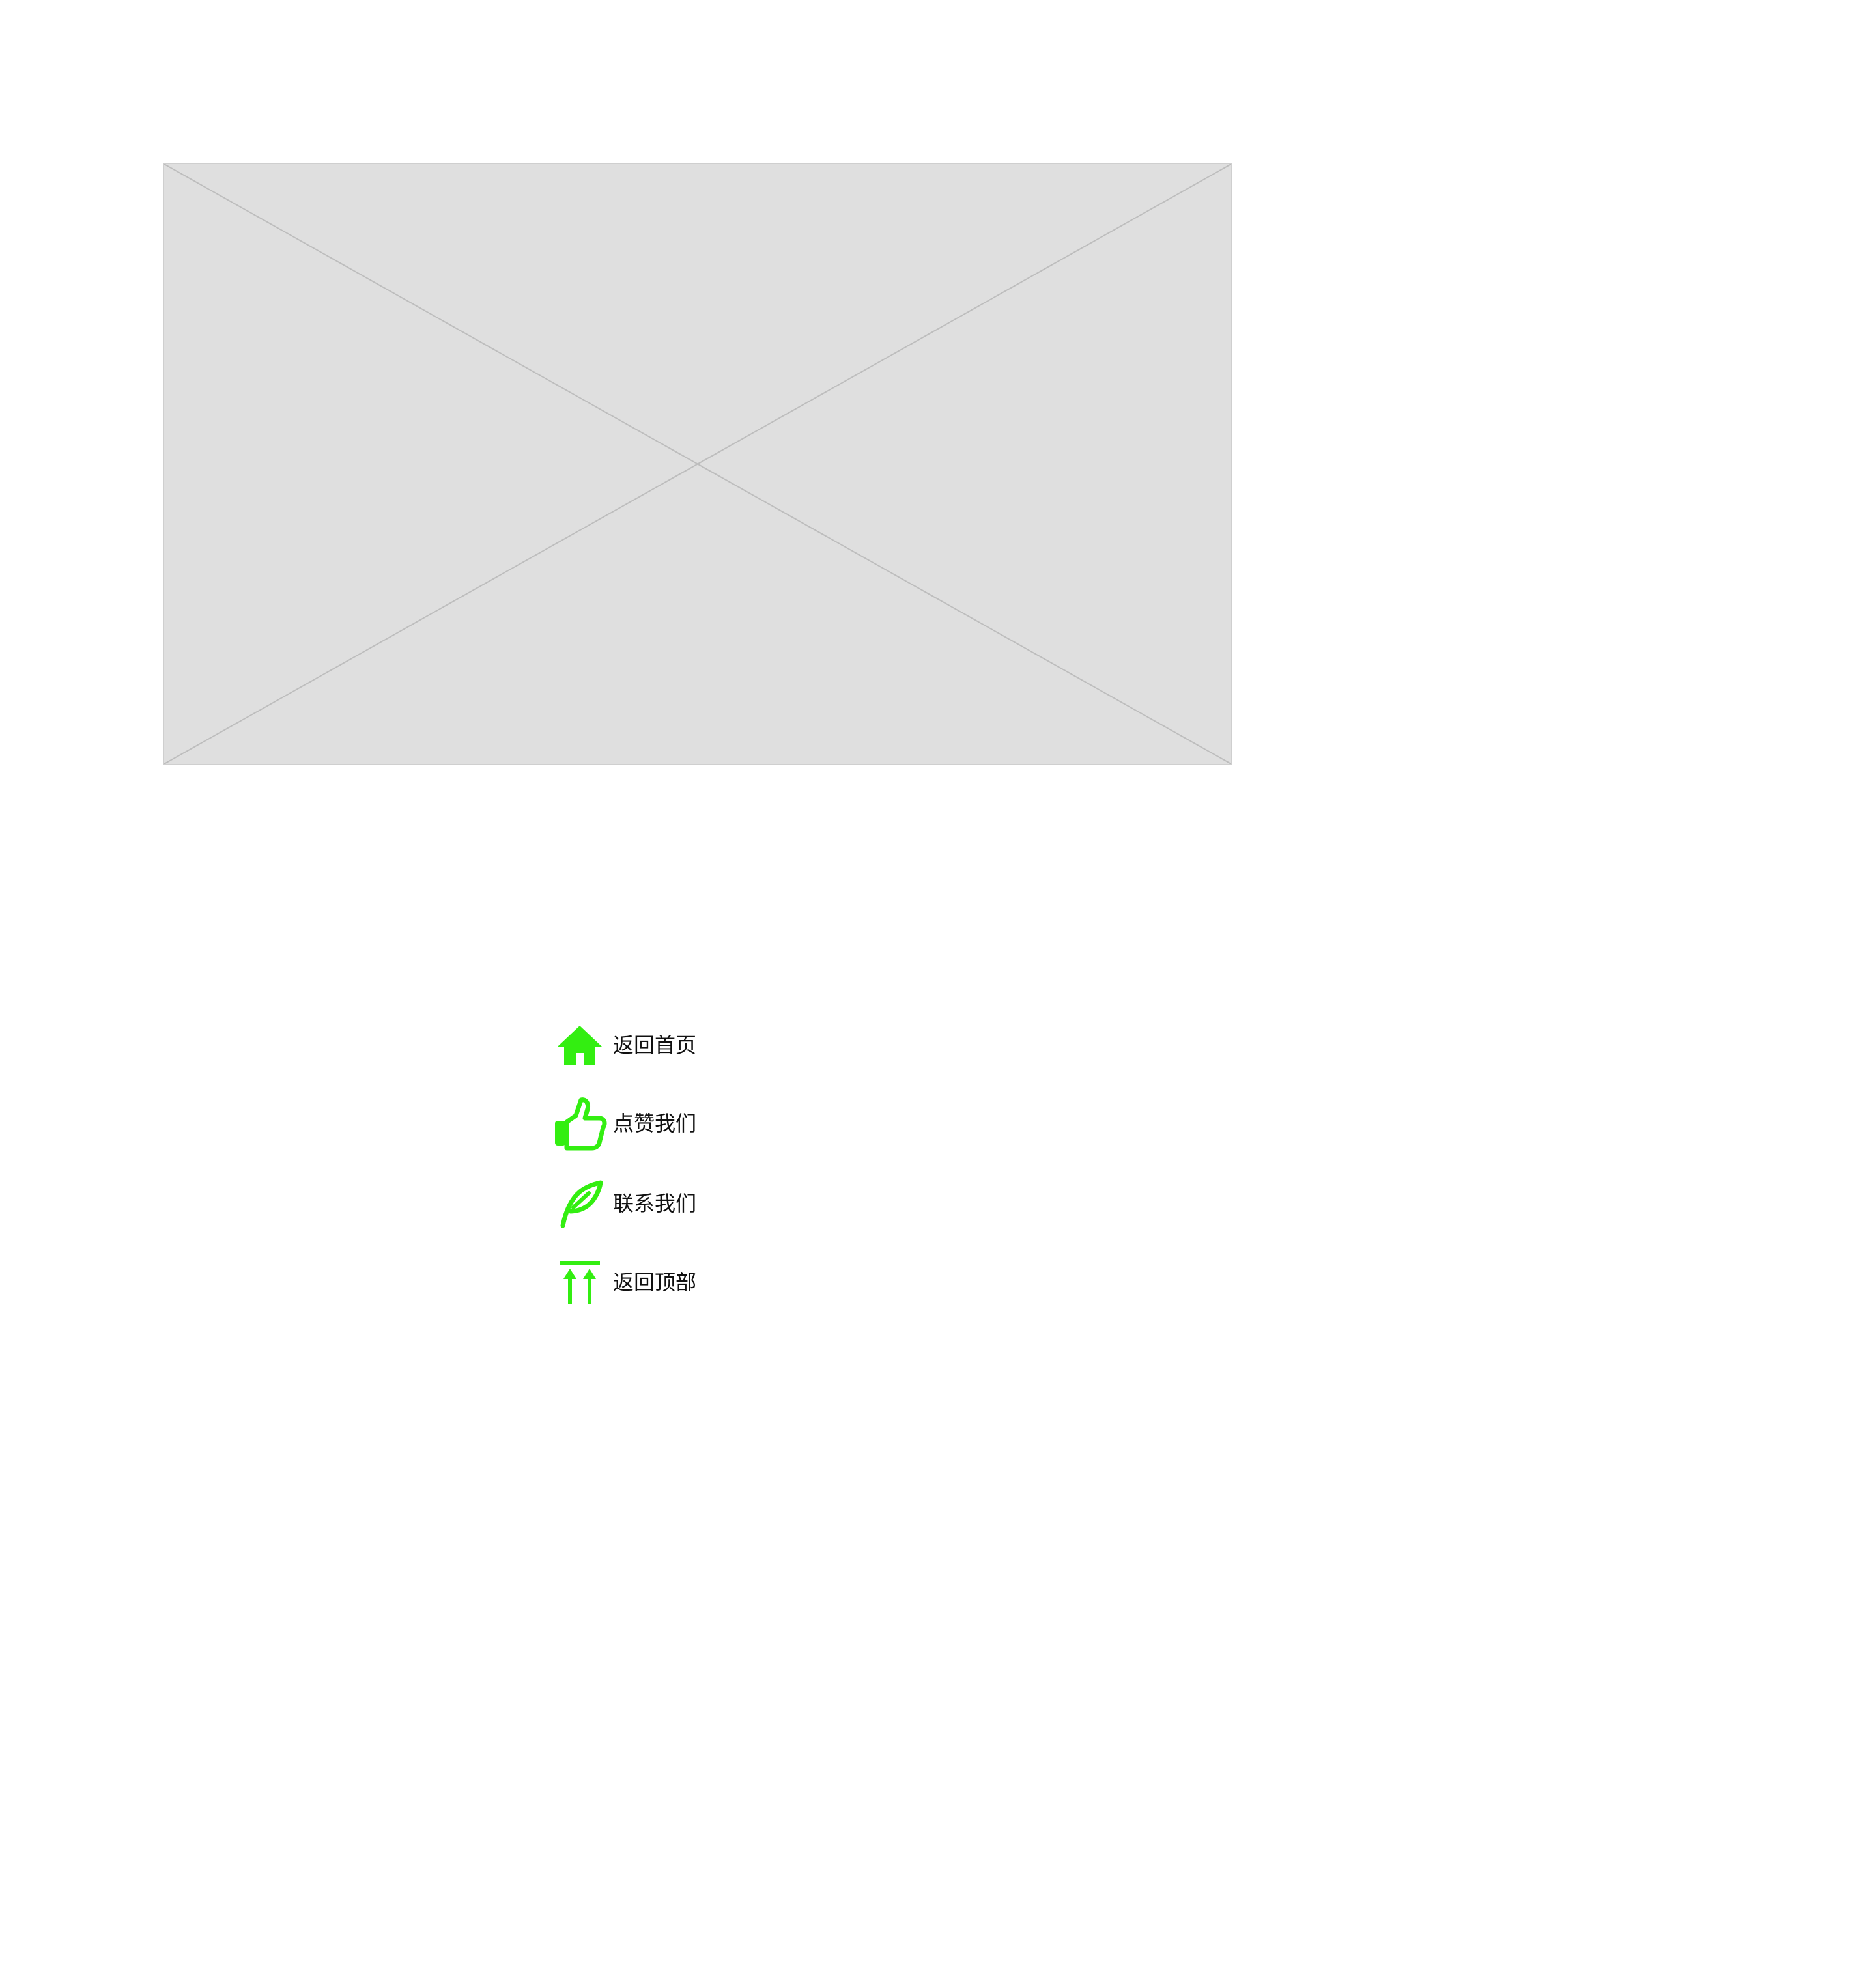  What do you see at coordinates (655, 1282) in the screenshot?
I see `action-label-back-to-top: 返回顶部` at bounding box center [655, 1282].